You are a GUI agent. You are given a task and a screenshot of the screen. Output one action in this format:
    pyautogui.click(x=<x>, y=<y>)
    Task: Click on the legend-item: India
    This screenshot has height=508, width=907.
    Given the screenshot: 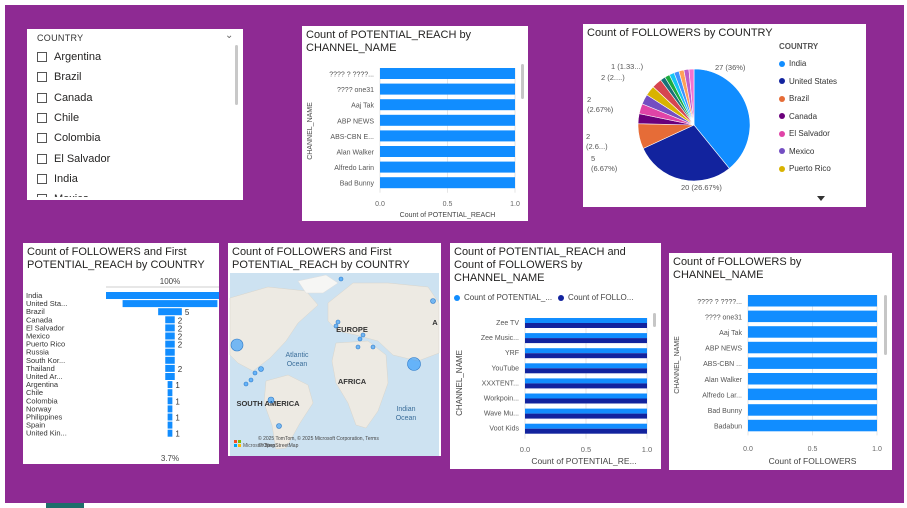 What is the action you would take?
    pyautogui.click(x=792, y=63)
    